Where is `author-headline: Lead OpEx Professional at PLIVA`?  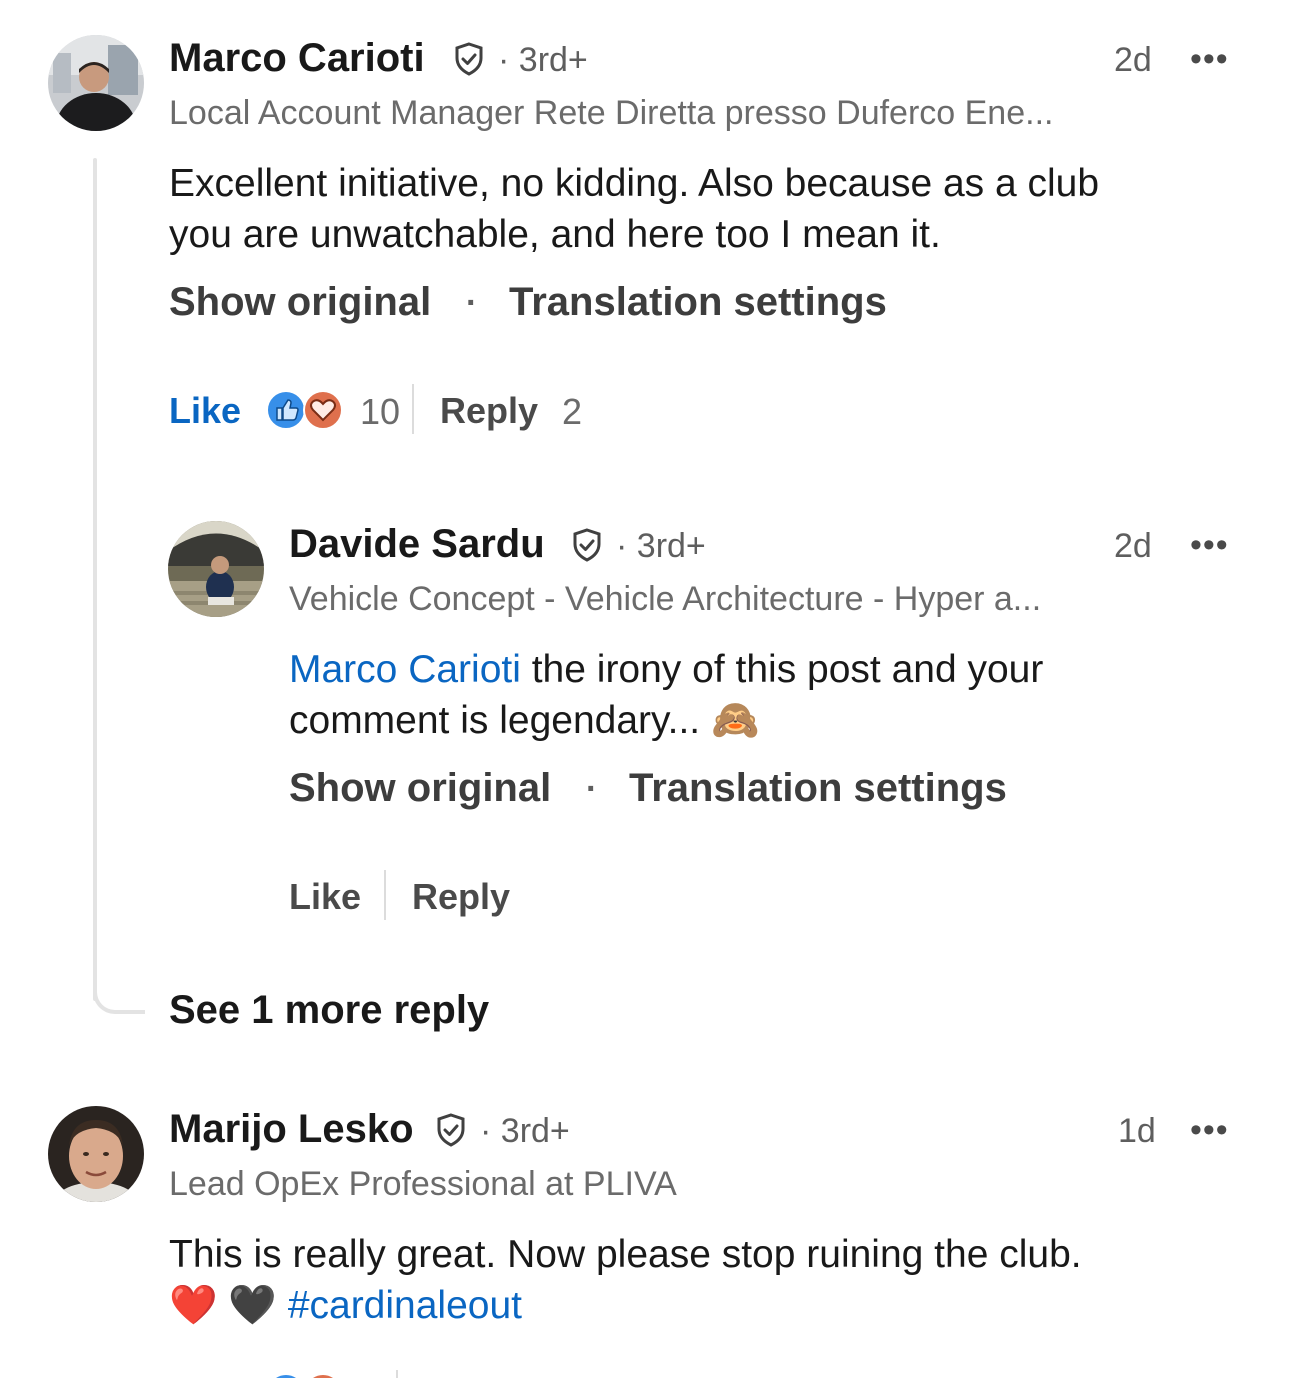 author-headline: Lead OpEx Professional at PLIVA is located at coordinates (423, 1184).